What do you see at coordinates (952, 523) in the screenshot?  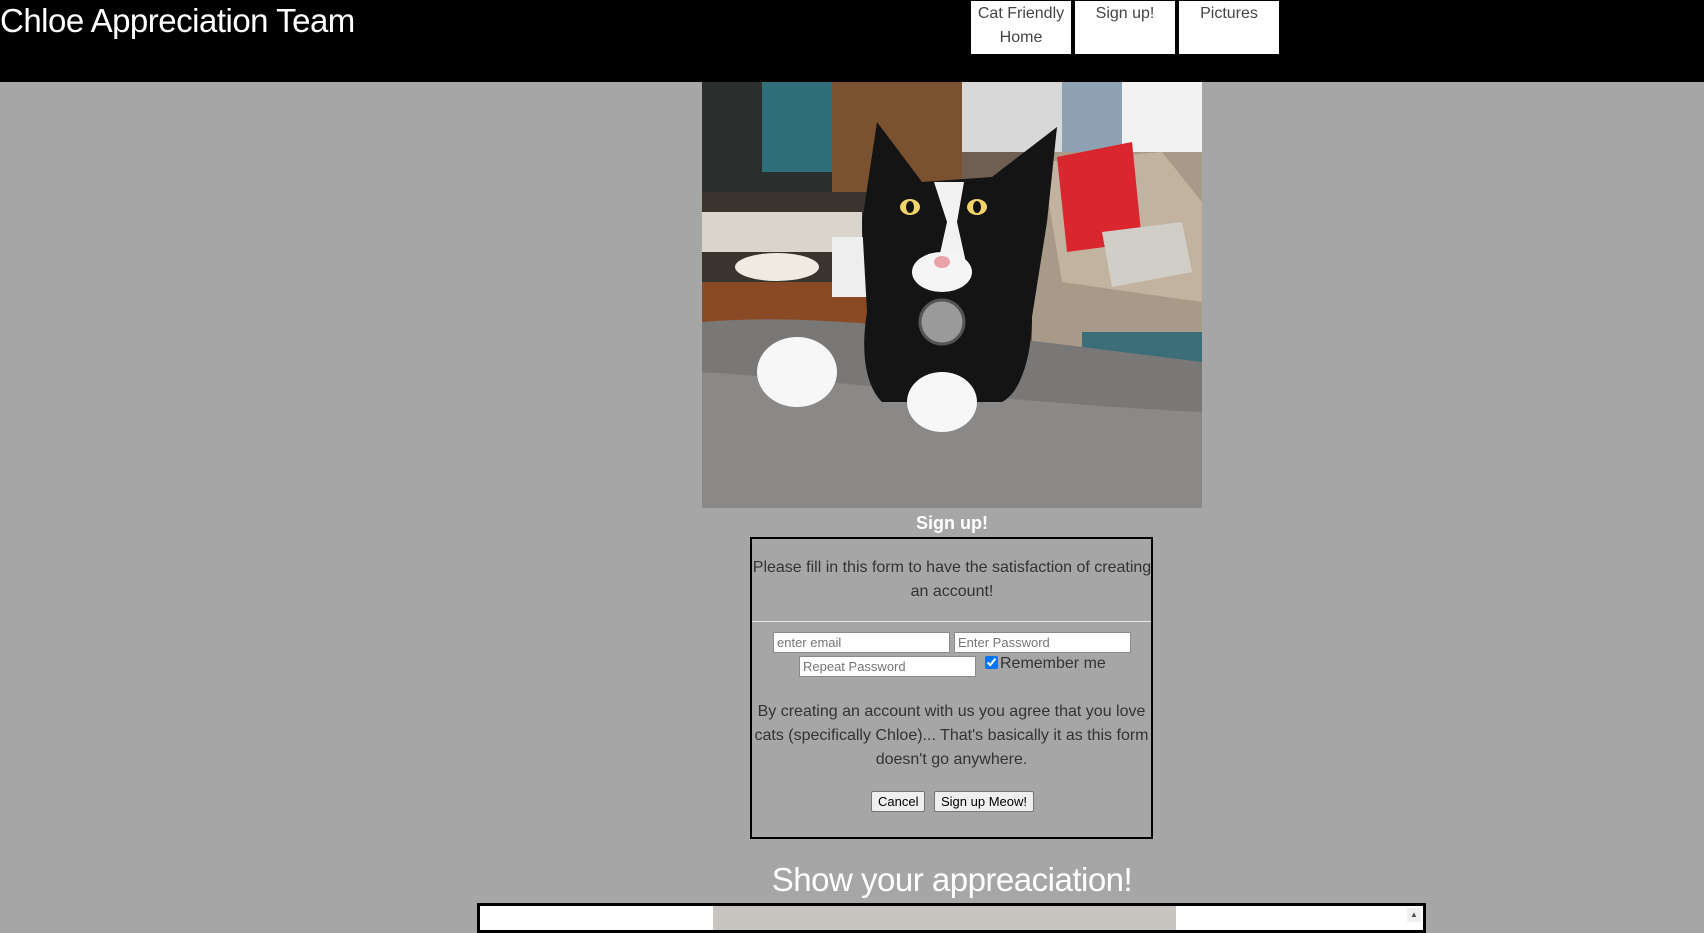 I see `signup-heading: Sign up!` at bounding box center [952, 523].